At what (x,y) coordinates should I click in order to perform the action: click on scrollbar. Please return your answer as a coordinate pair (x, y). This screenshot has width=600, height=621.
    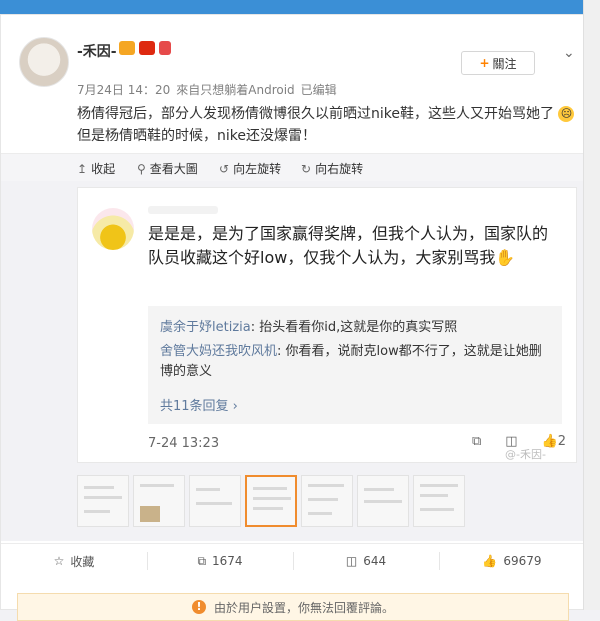
    Looking at the image, I should click on (591, 305).